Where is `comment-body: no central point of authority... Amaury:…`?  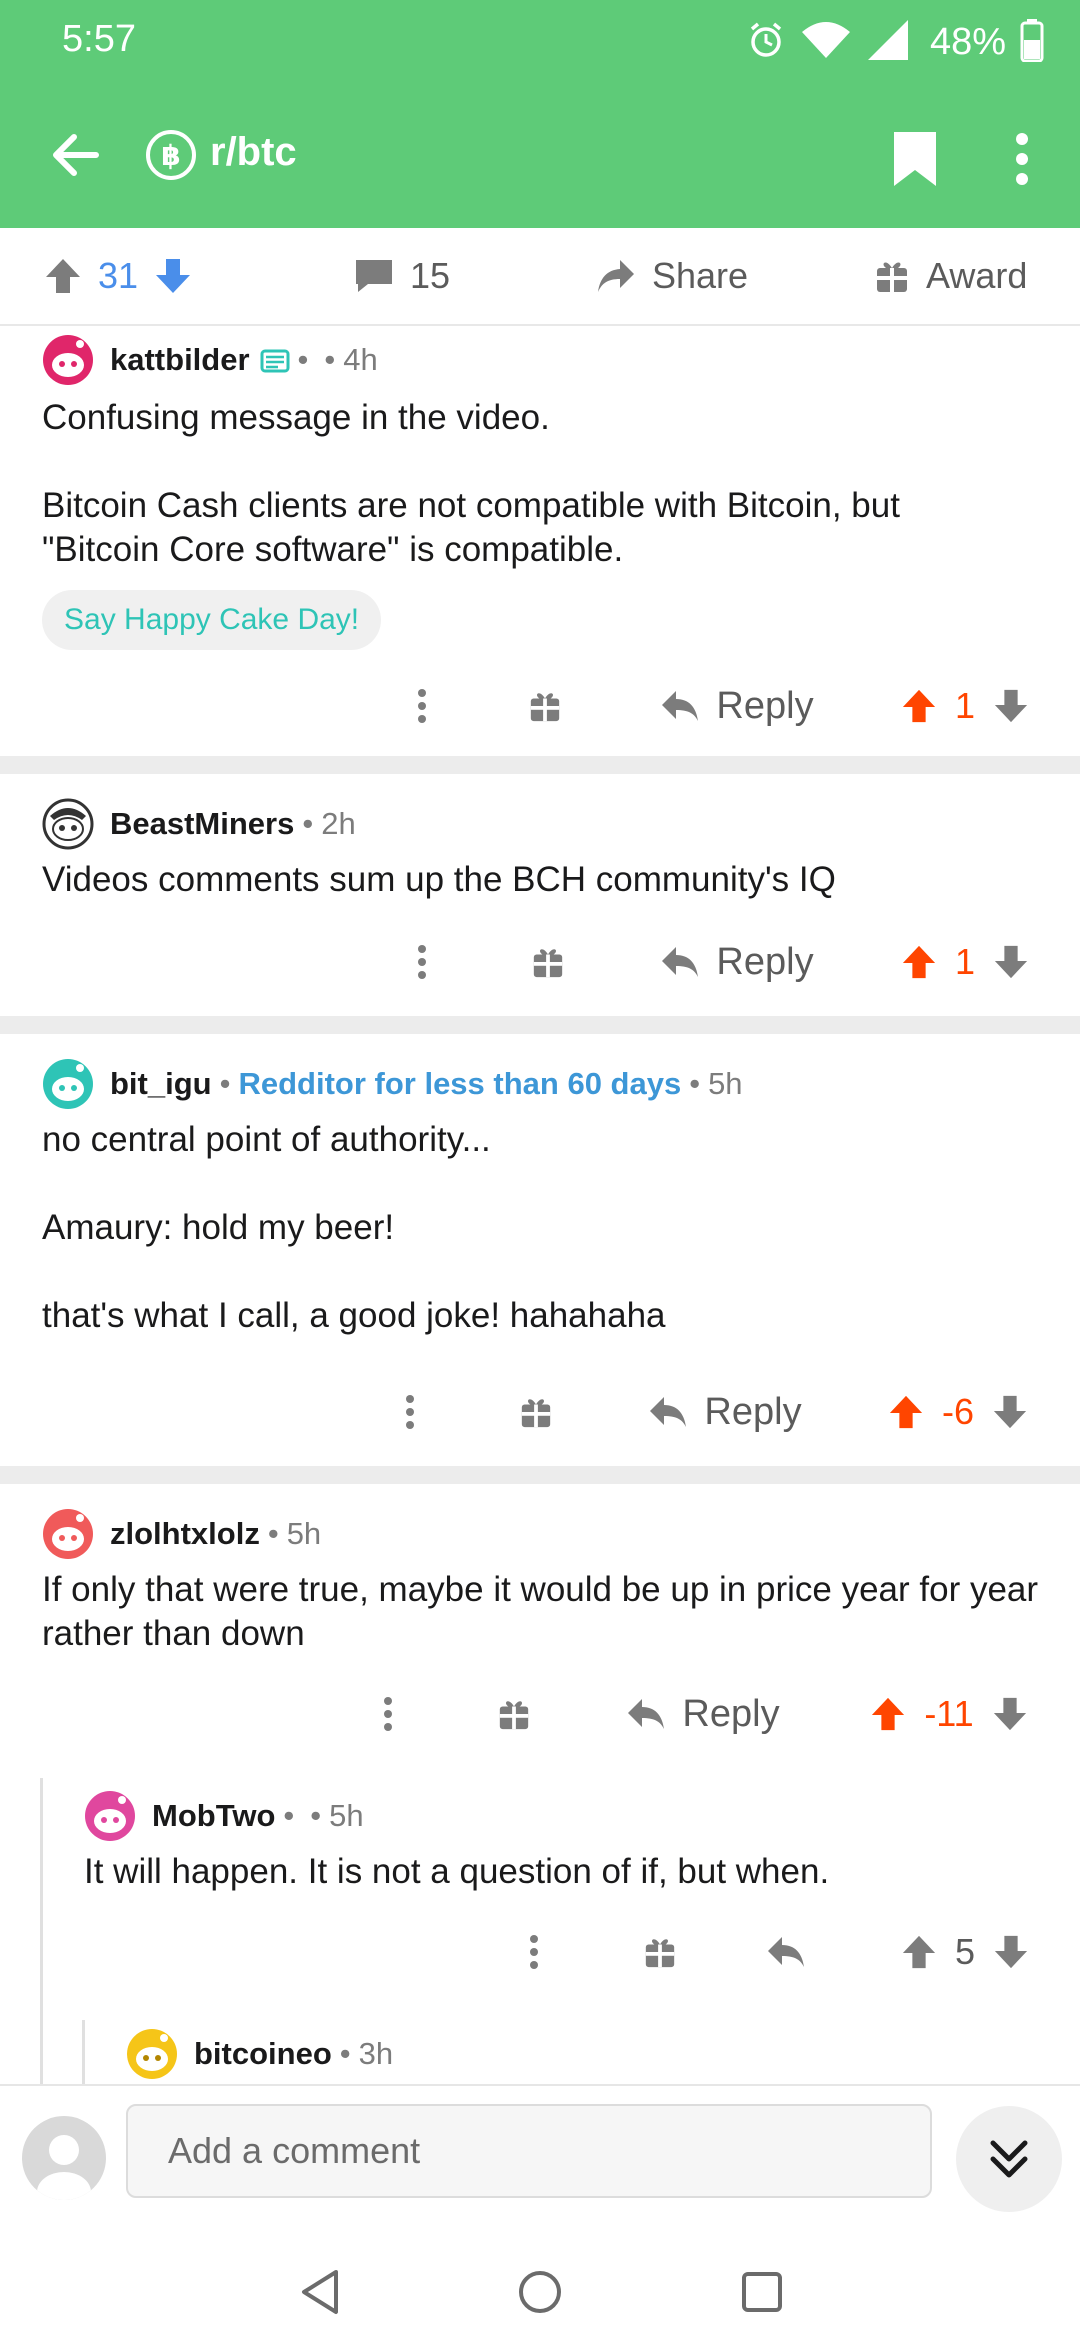 comment-body: no central point of authority... Amaury:… is located at coordinates (354, 1227).